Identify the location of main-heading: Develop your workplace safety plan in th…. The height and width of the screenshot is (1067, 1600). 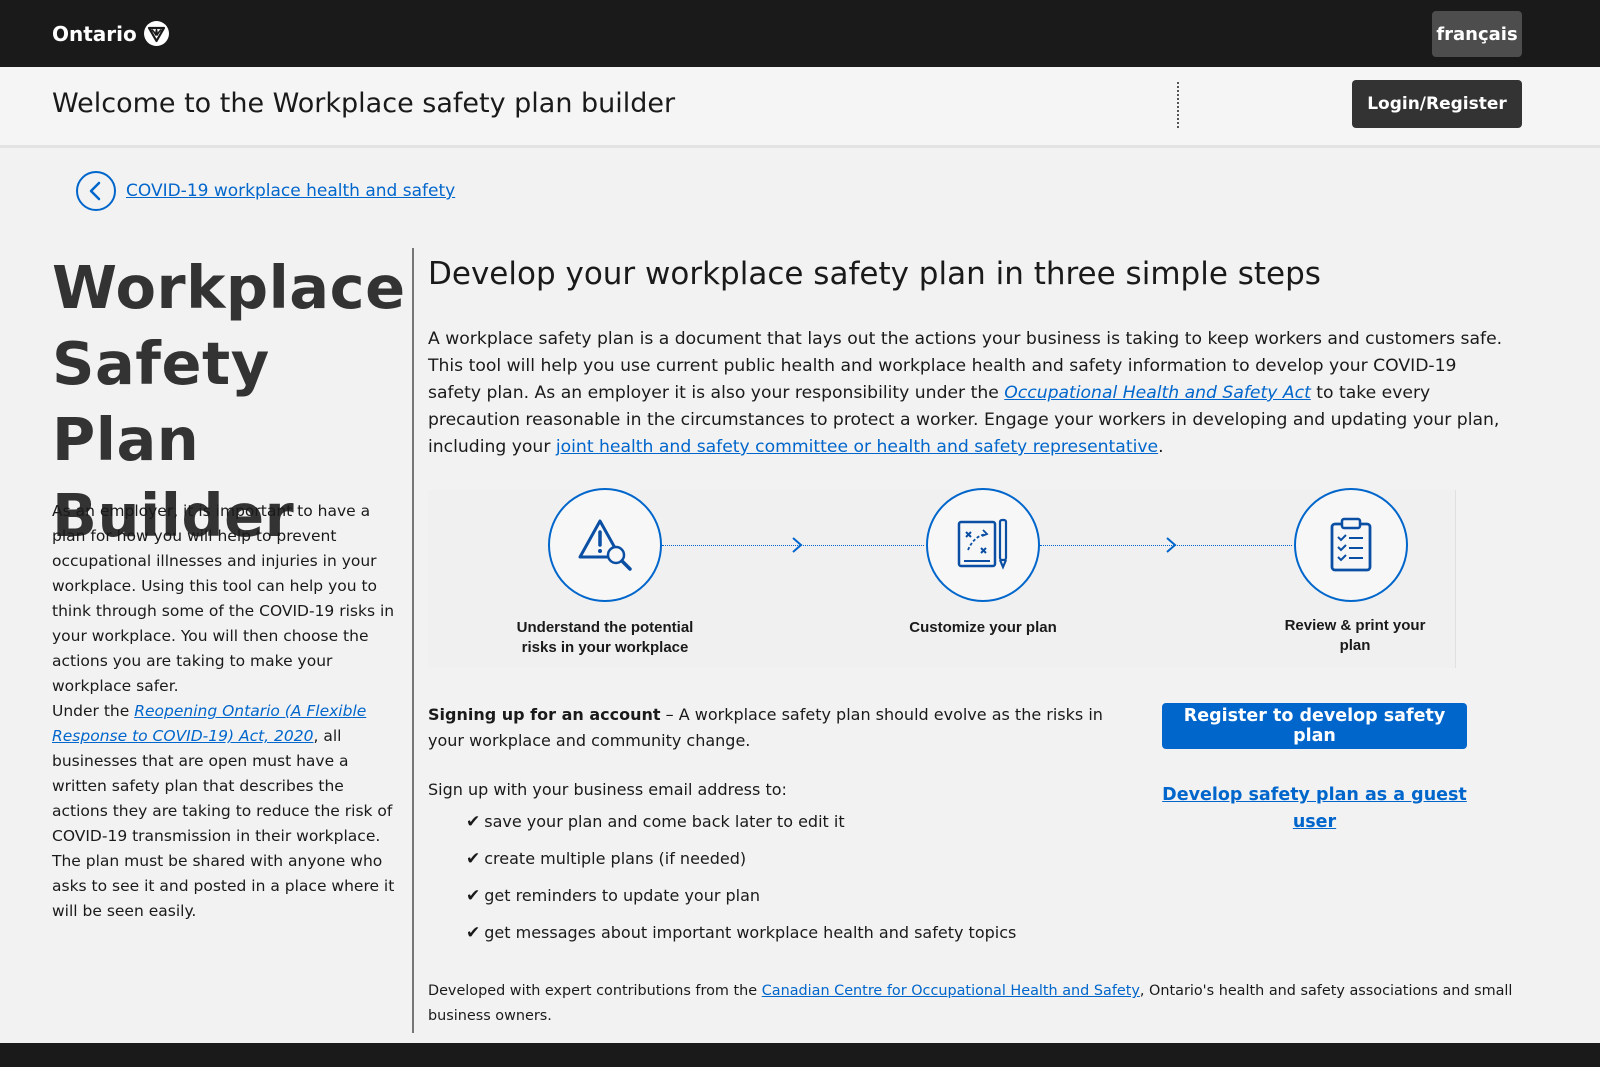
(874, 274).